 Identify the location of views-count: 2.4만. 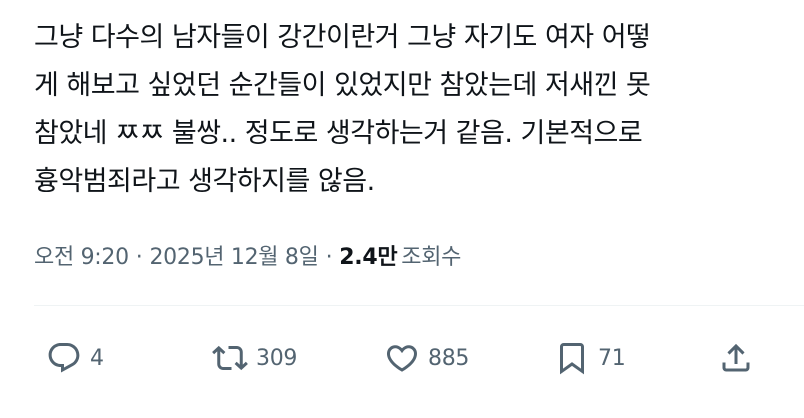
(368, 257).